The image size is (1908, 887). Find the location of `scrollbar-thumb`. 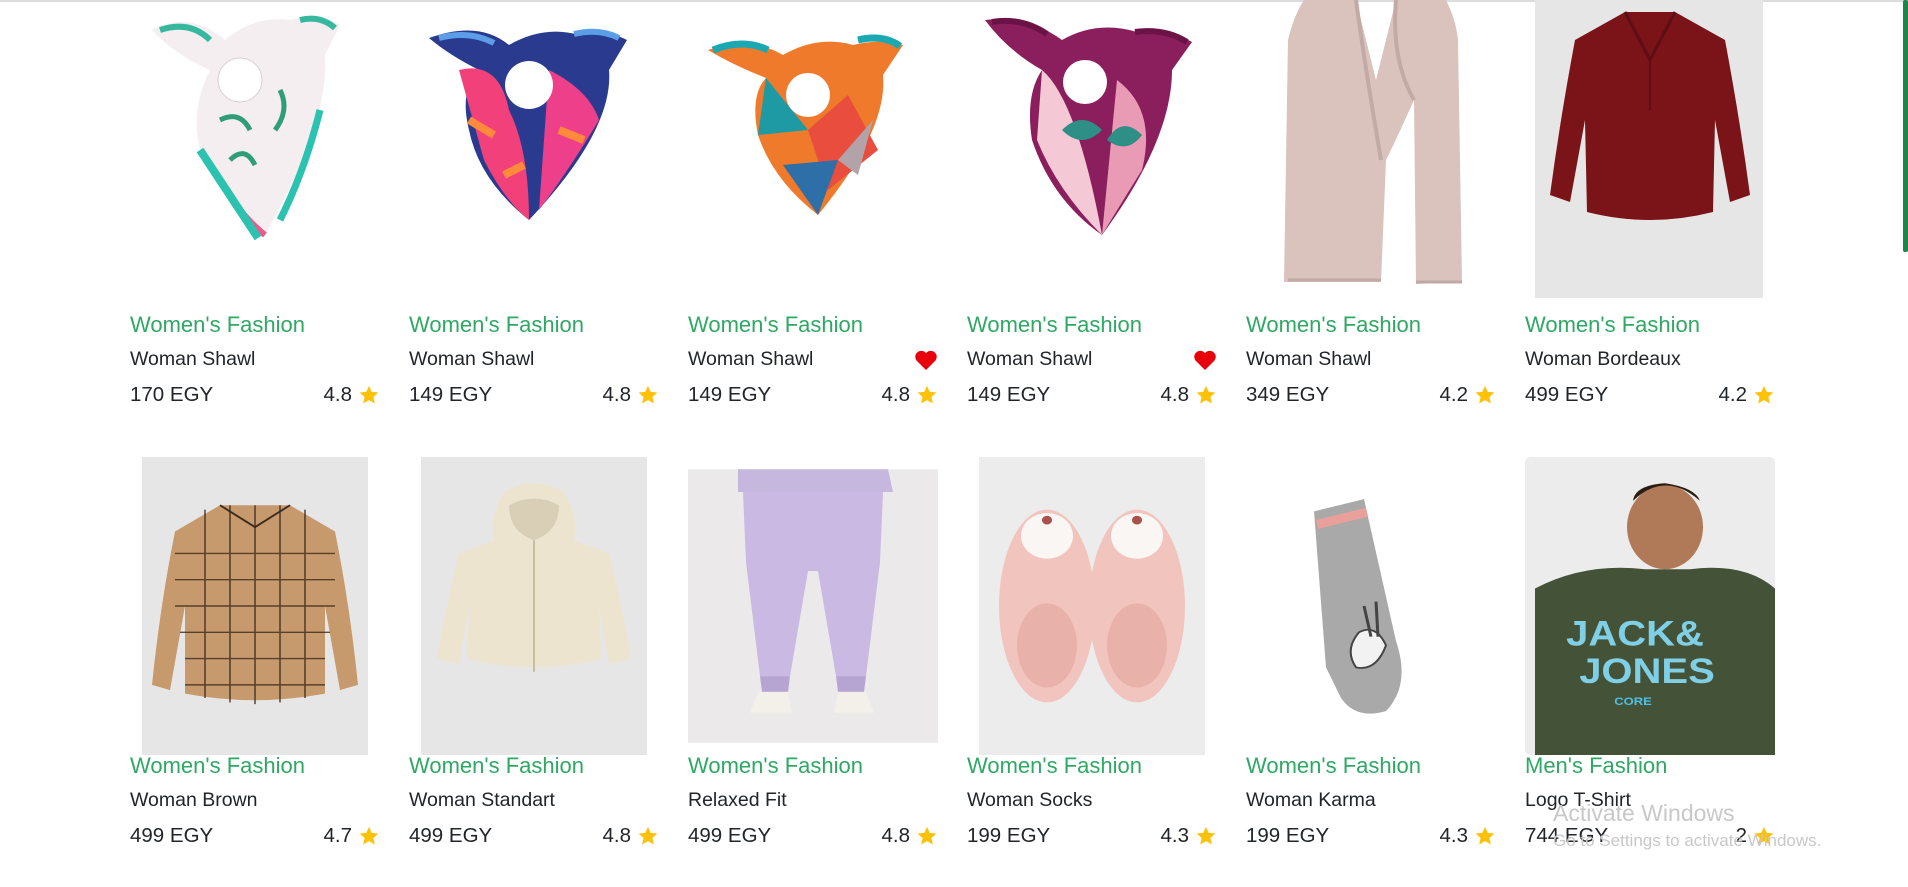

scrollbar-thumb is located at coordinates (1905, 126).